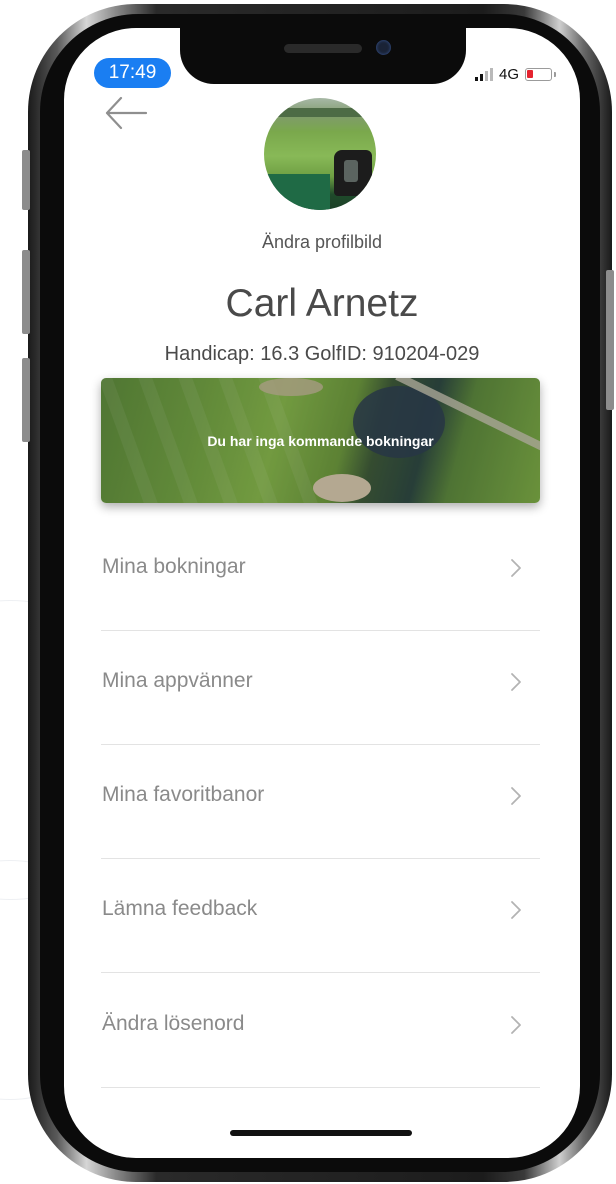 The width and height of the screenshot is (616, 1184). I want to click on status-indicators: 4G, so click(515, 74).